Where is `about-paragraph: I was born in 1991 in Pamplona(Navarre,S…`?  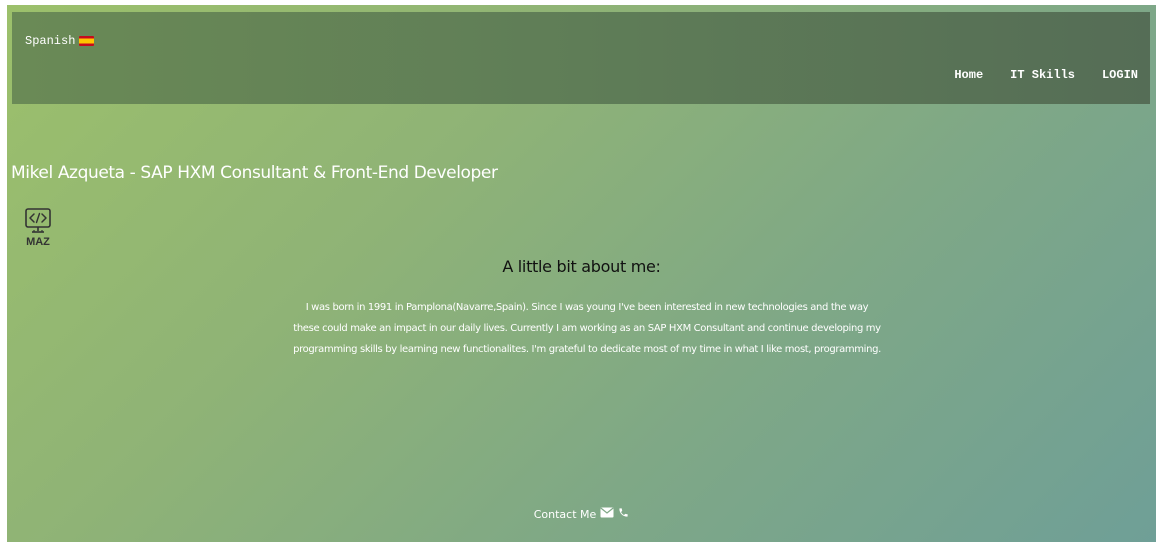 about-paragraph: I was born in 1991 in Pamplona(Navarre,S… is located at coordinates (587, 328).